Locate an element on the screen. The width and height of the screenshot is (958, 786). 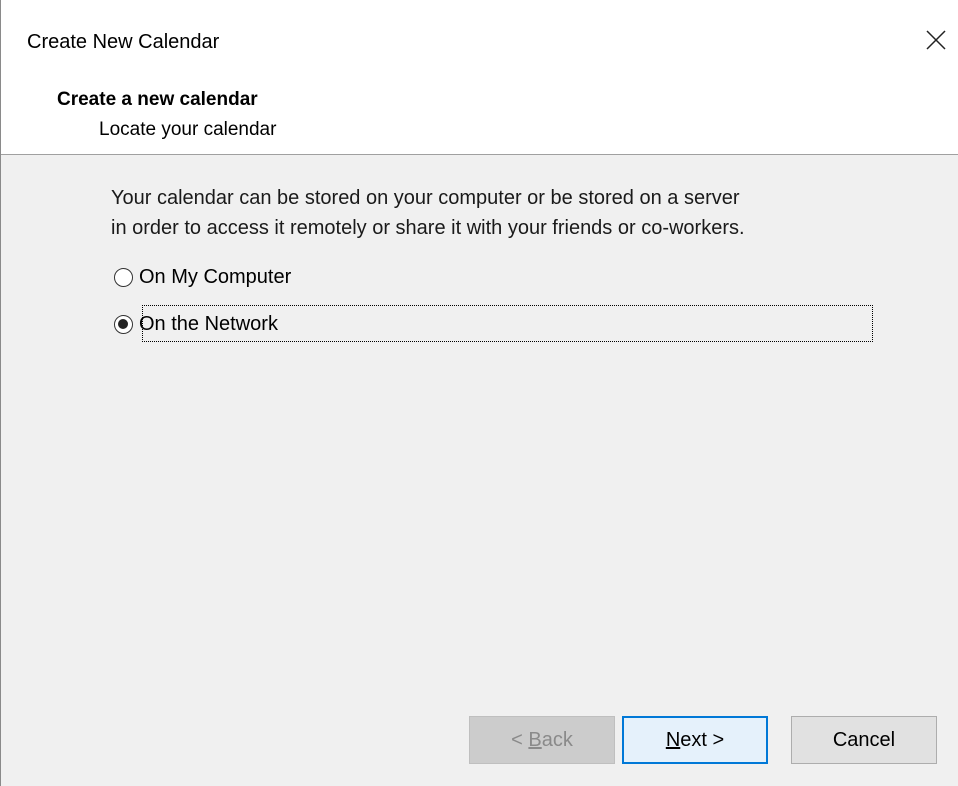
cancel-label: Cancel is located at coordinates (864, 739).